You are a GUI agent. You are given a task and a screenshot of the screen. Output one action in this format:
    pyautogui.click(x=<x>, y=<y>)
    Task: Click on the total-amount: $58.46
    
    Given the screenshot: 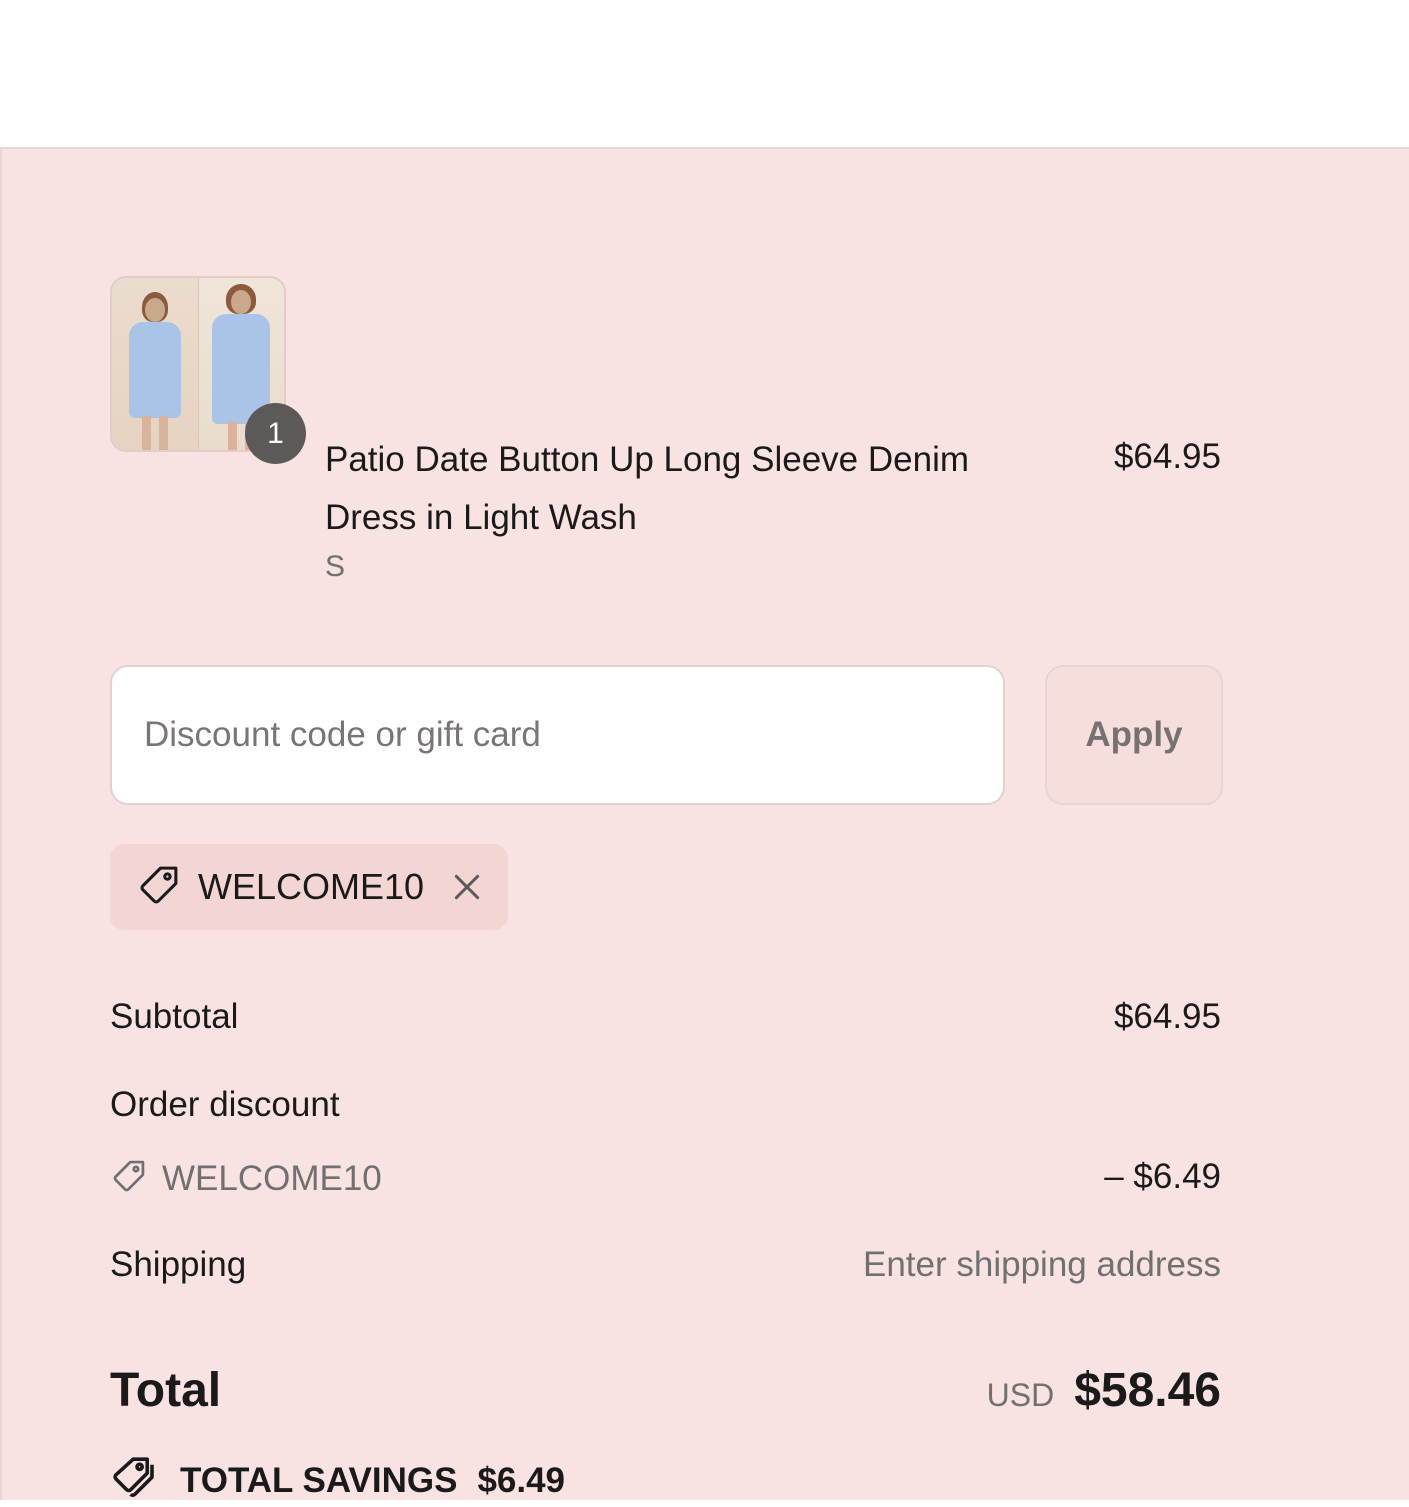 What is the action you would take?
    pyautogui.click(x=1147, y=1390)
    